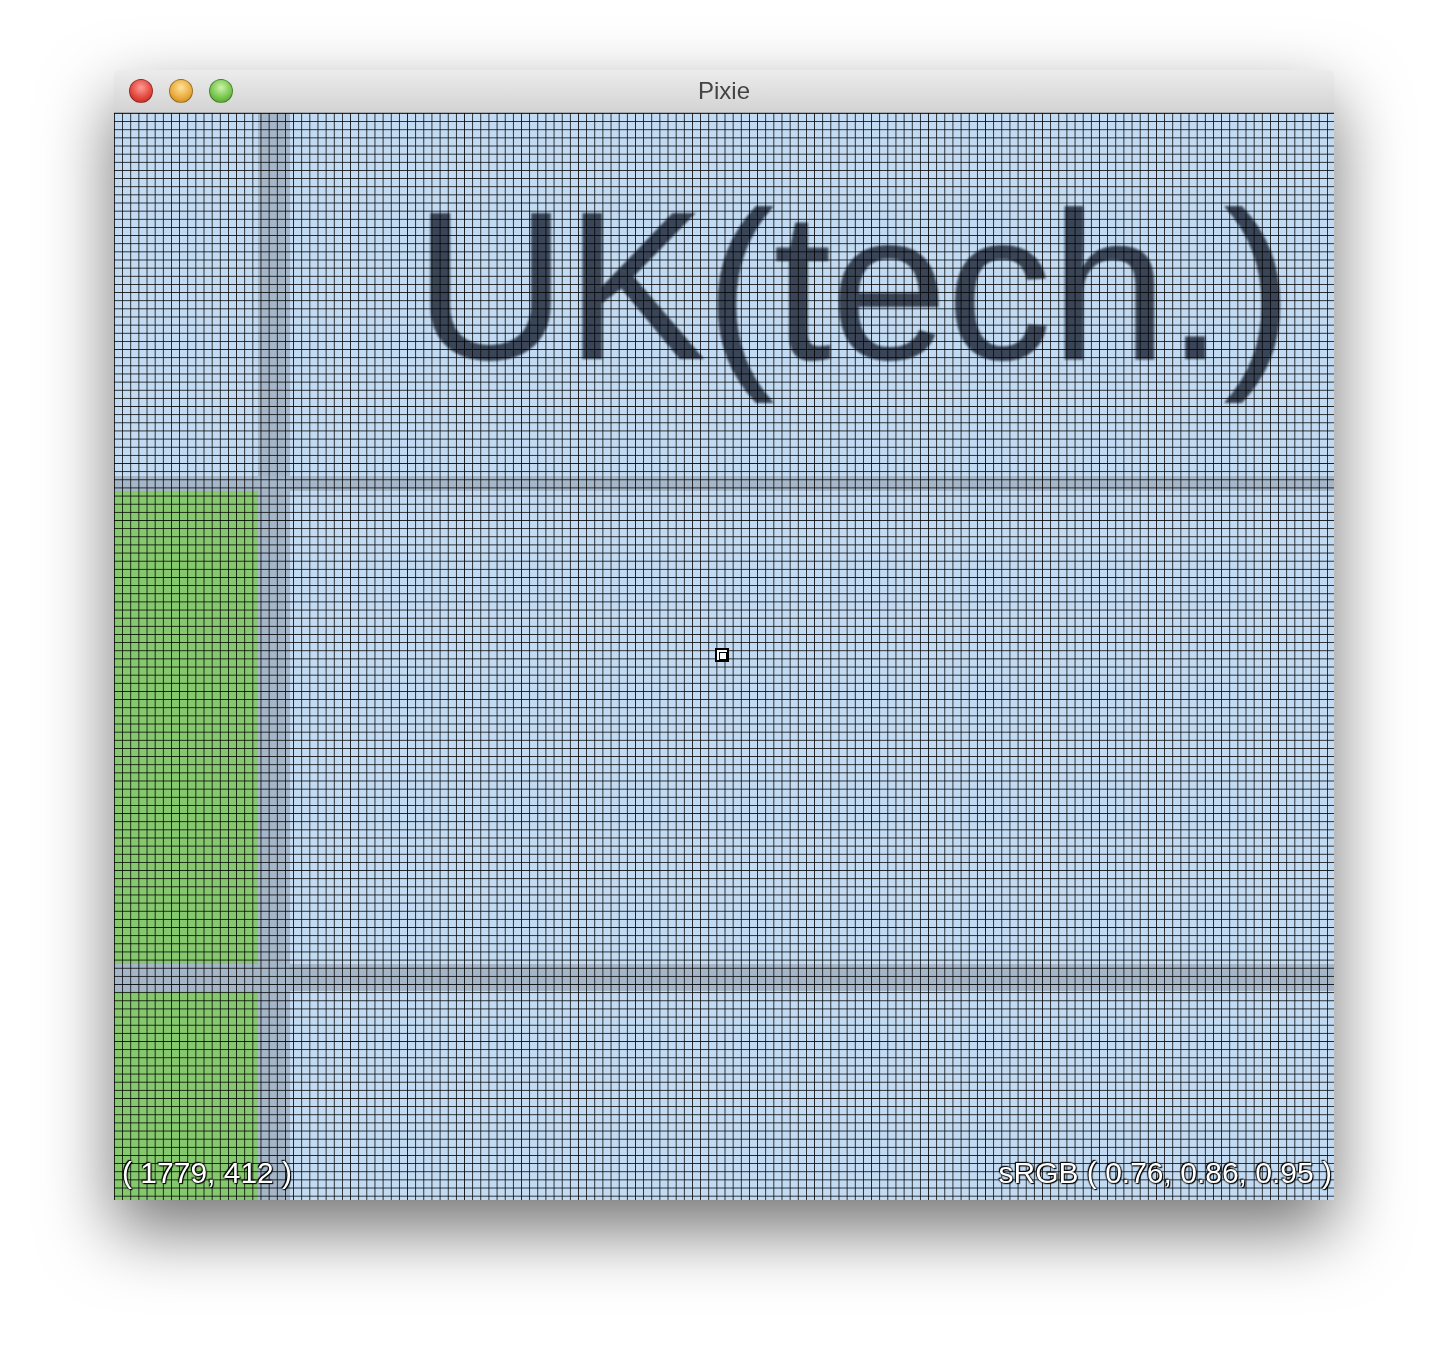 The height and width of the screenshot is (1358, 1448). Describe the element at coordinates (724, 91) in the screenshot. I see `window-title: Pixie` at that location.